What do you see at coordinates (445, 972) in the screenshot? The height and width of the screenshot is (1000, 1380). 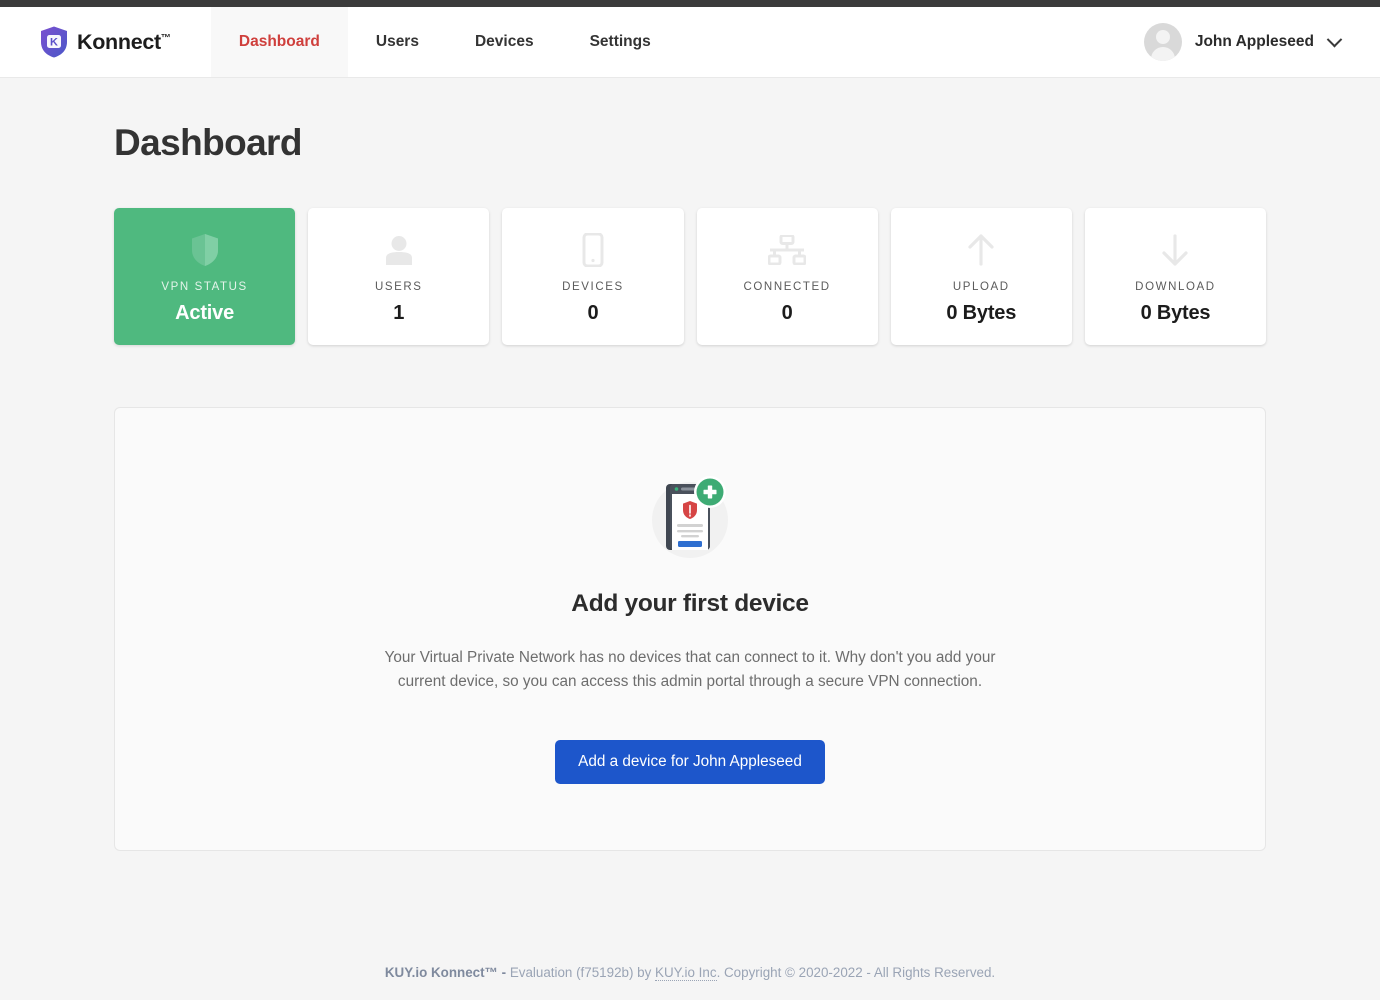 I see `footer-product: KUY.io Konnect™ -` at bounding box center [445, 972].